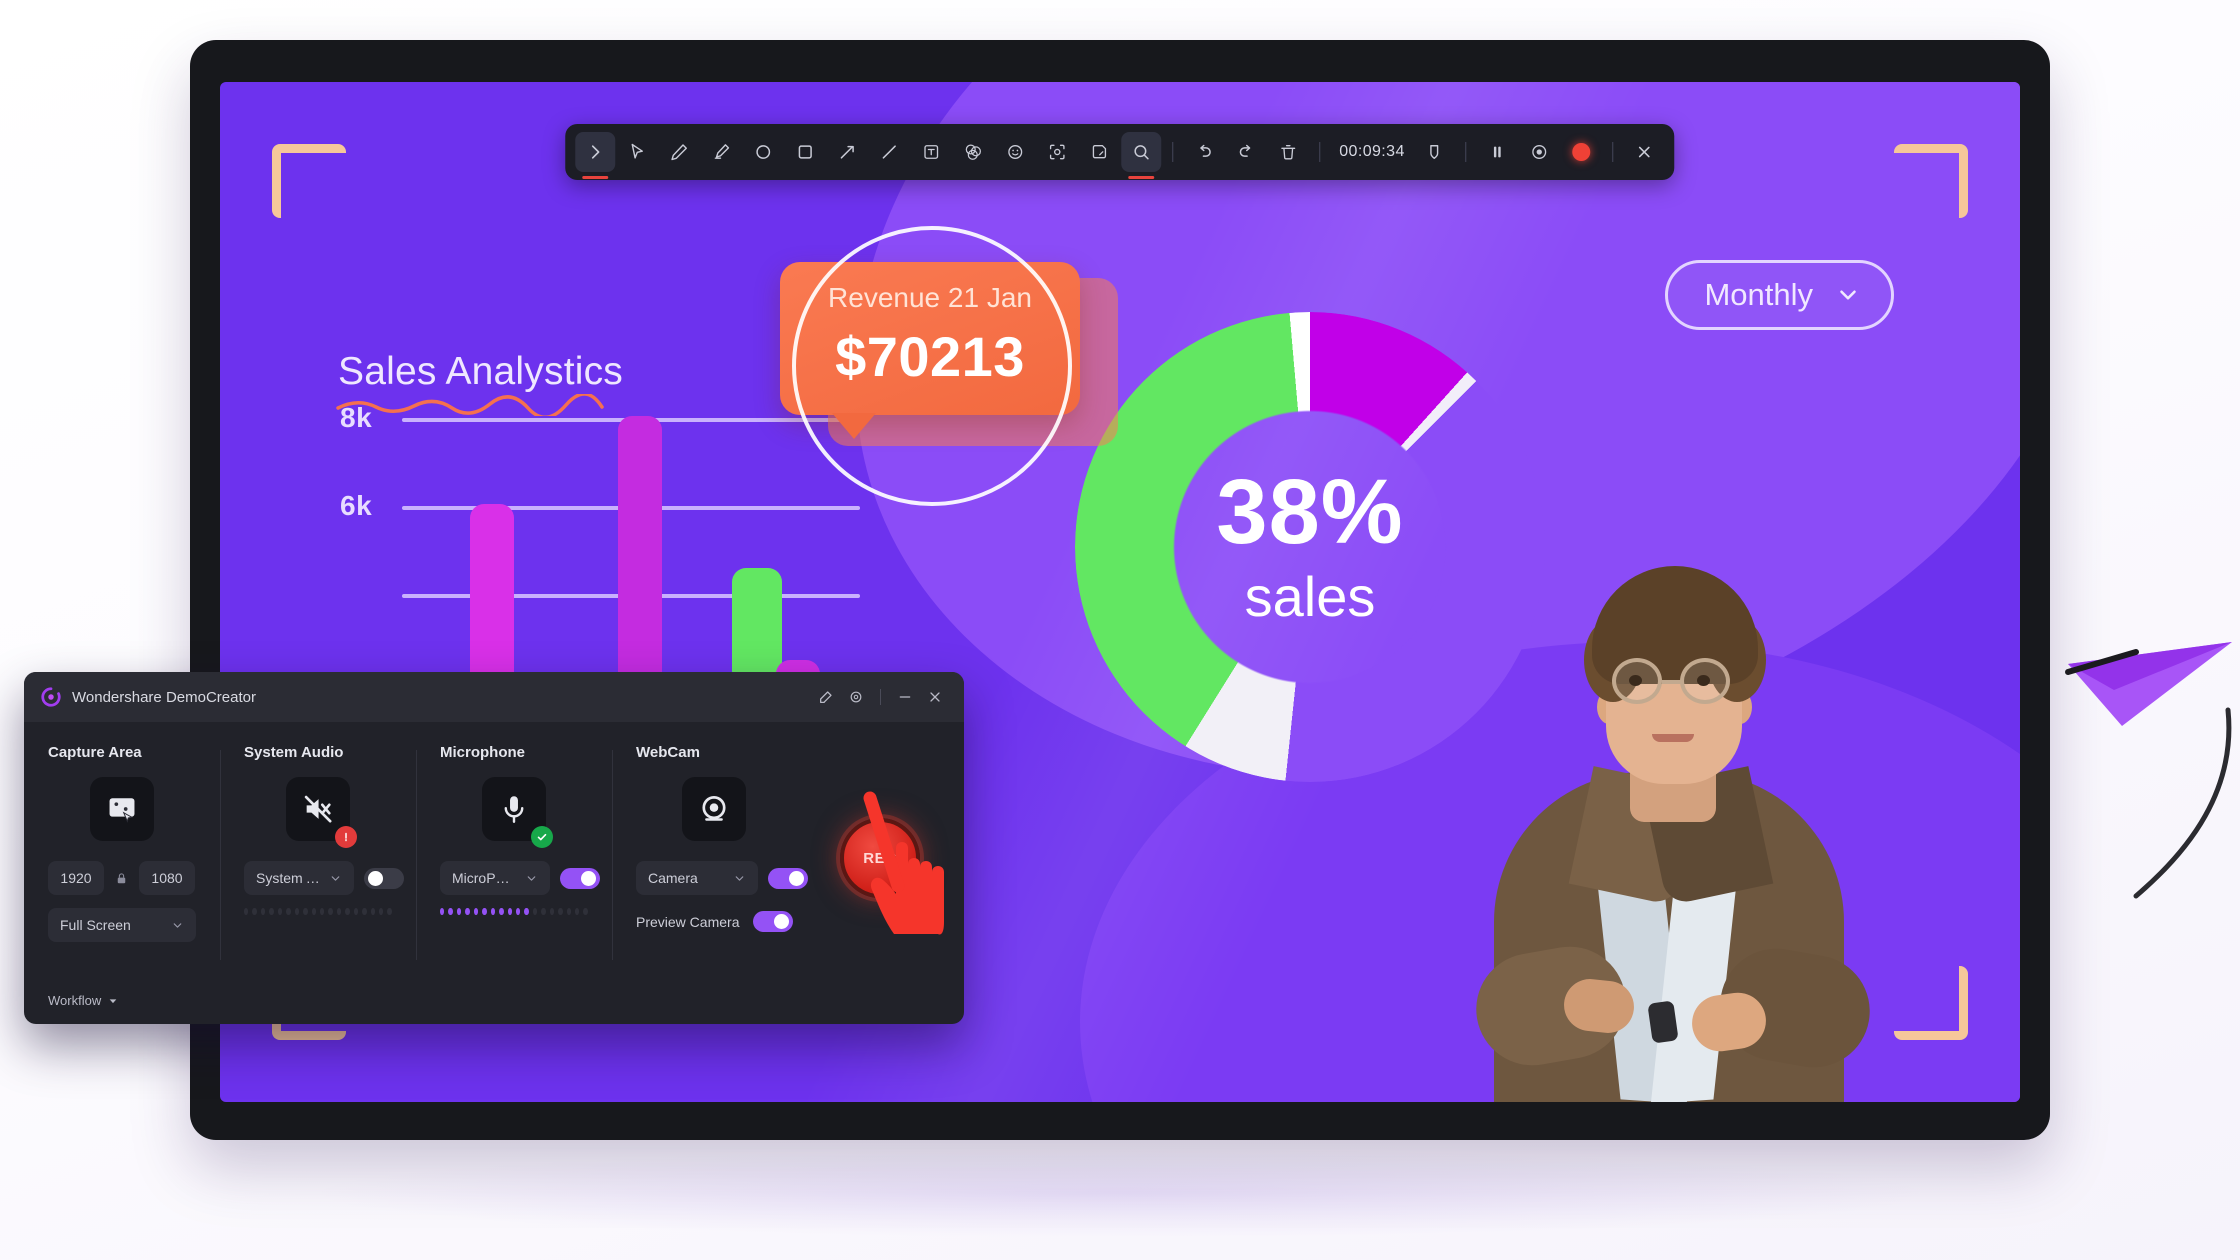  I want to click on toolbar-close-button, so click(1645, 152).